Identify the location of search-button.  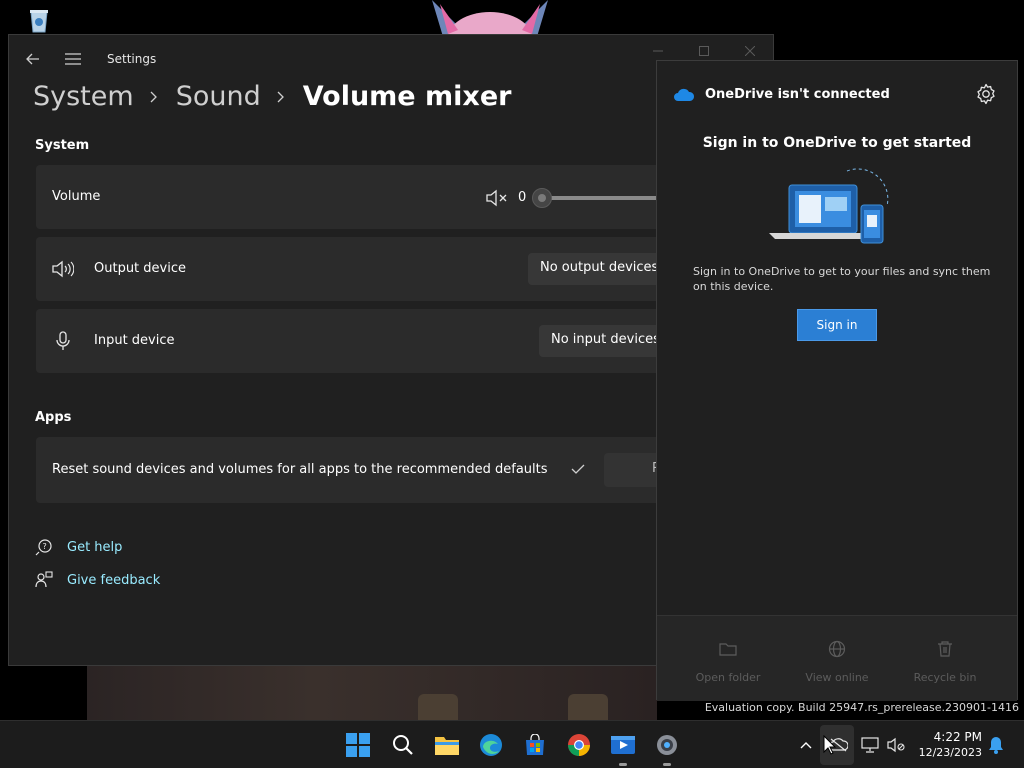
(403, 745).